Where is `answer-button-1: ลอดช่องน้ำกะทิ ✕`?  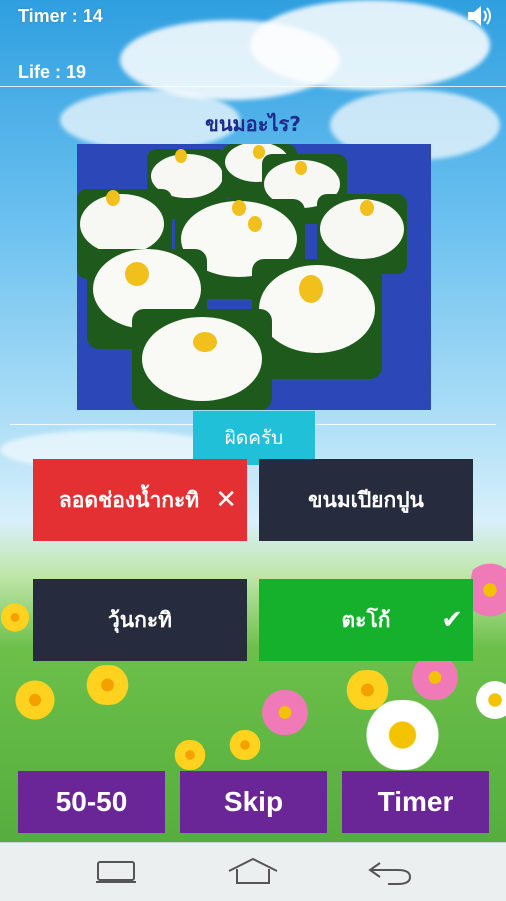
answer-button-1: ลอดช่องน้ำกะทิ ✕ is located at coordinates (140, 500).